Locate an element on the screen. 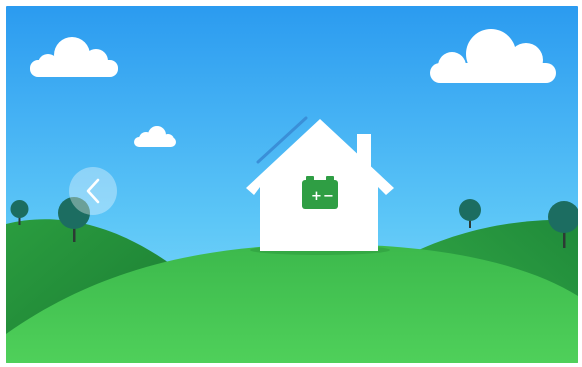  battery-icon: + − is located at coordinates (320, 192).